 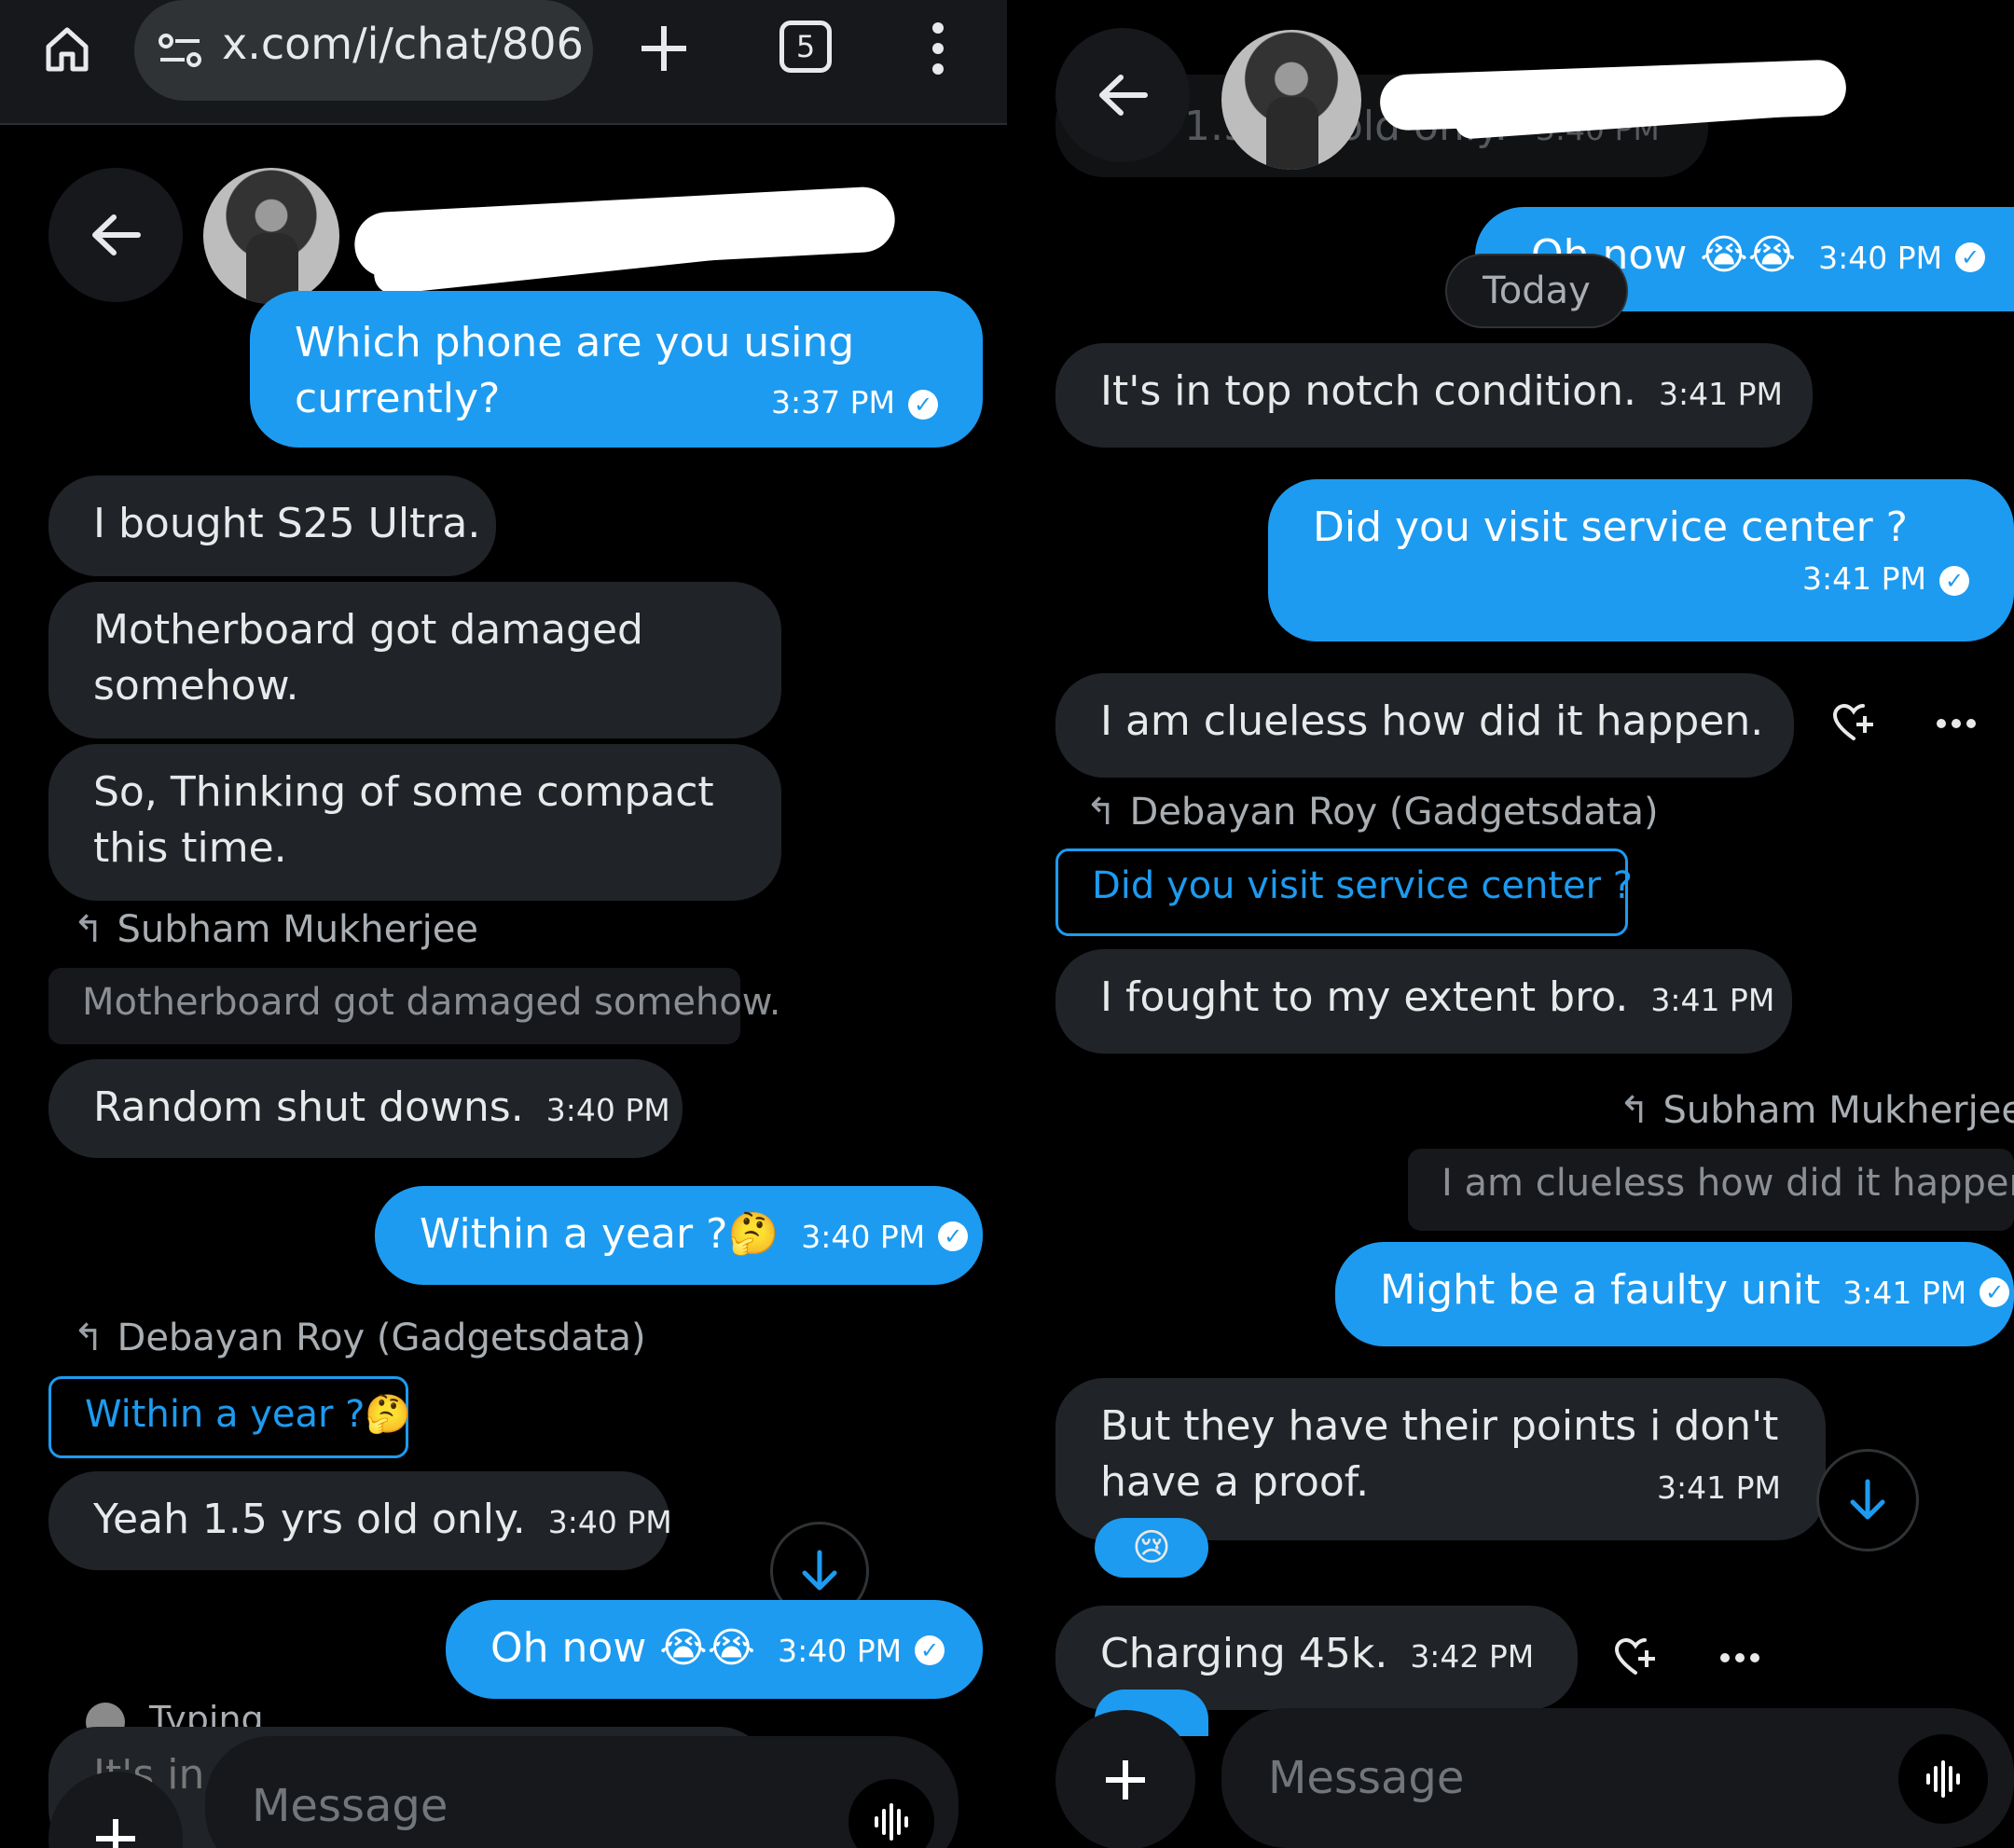 I want to click on message-faulty-unit: Might be a faulty unit 3:41 PM ✓, so click(x=1674, y=1294).